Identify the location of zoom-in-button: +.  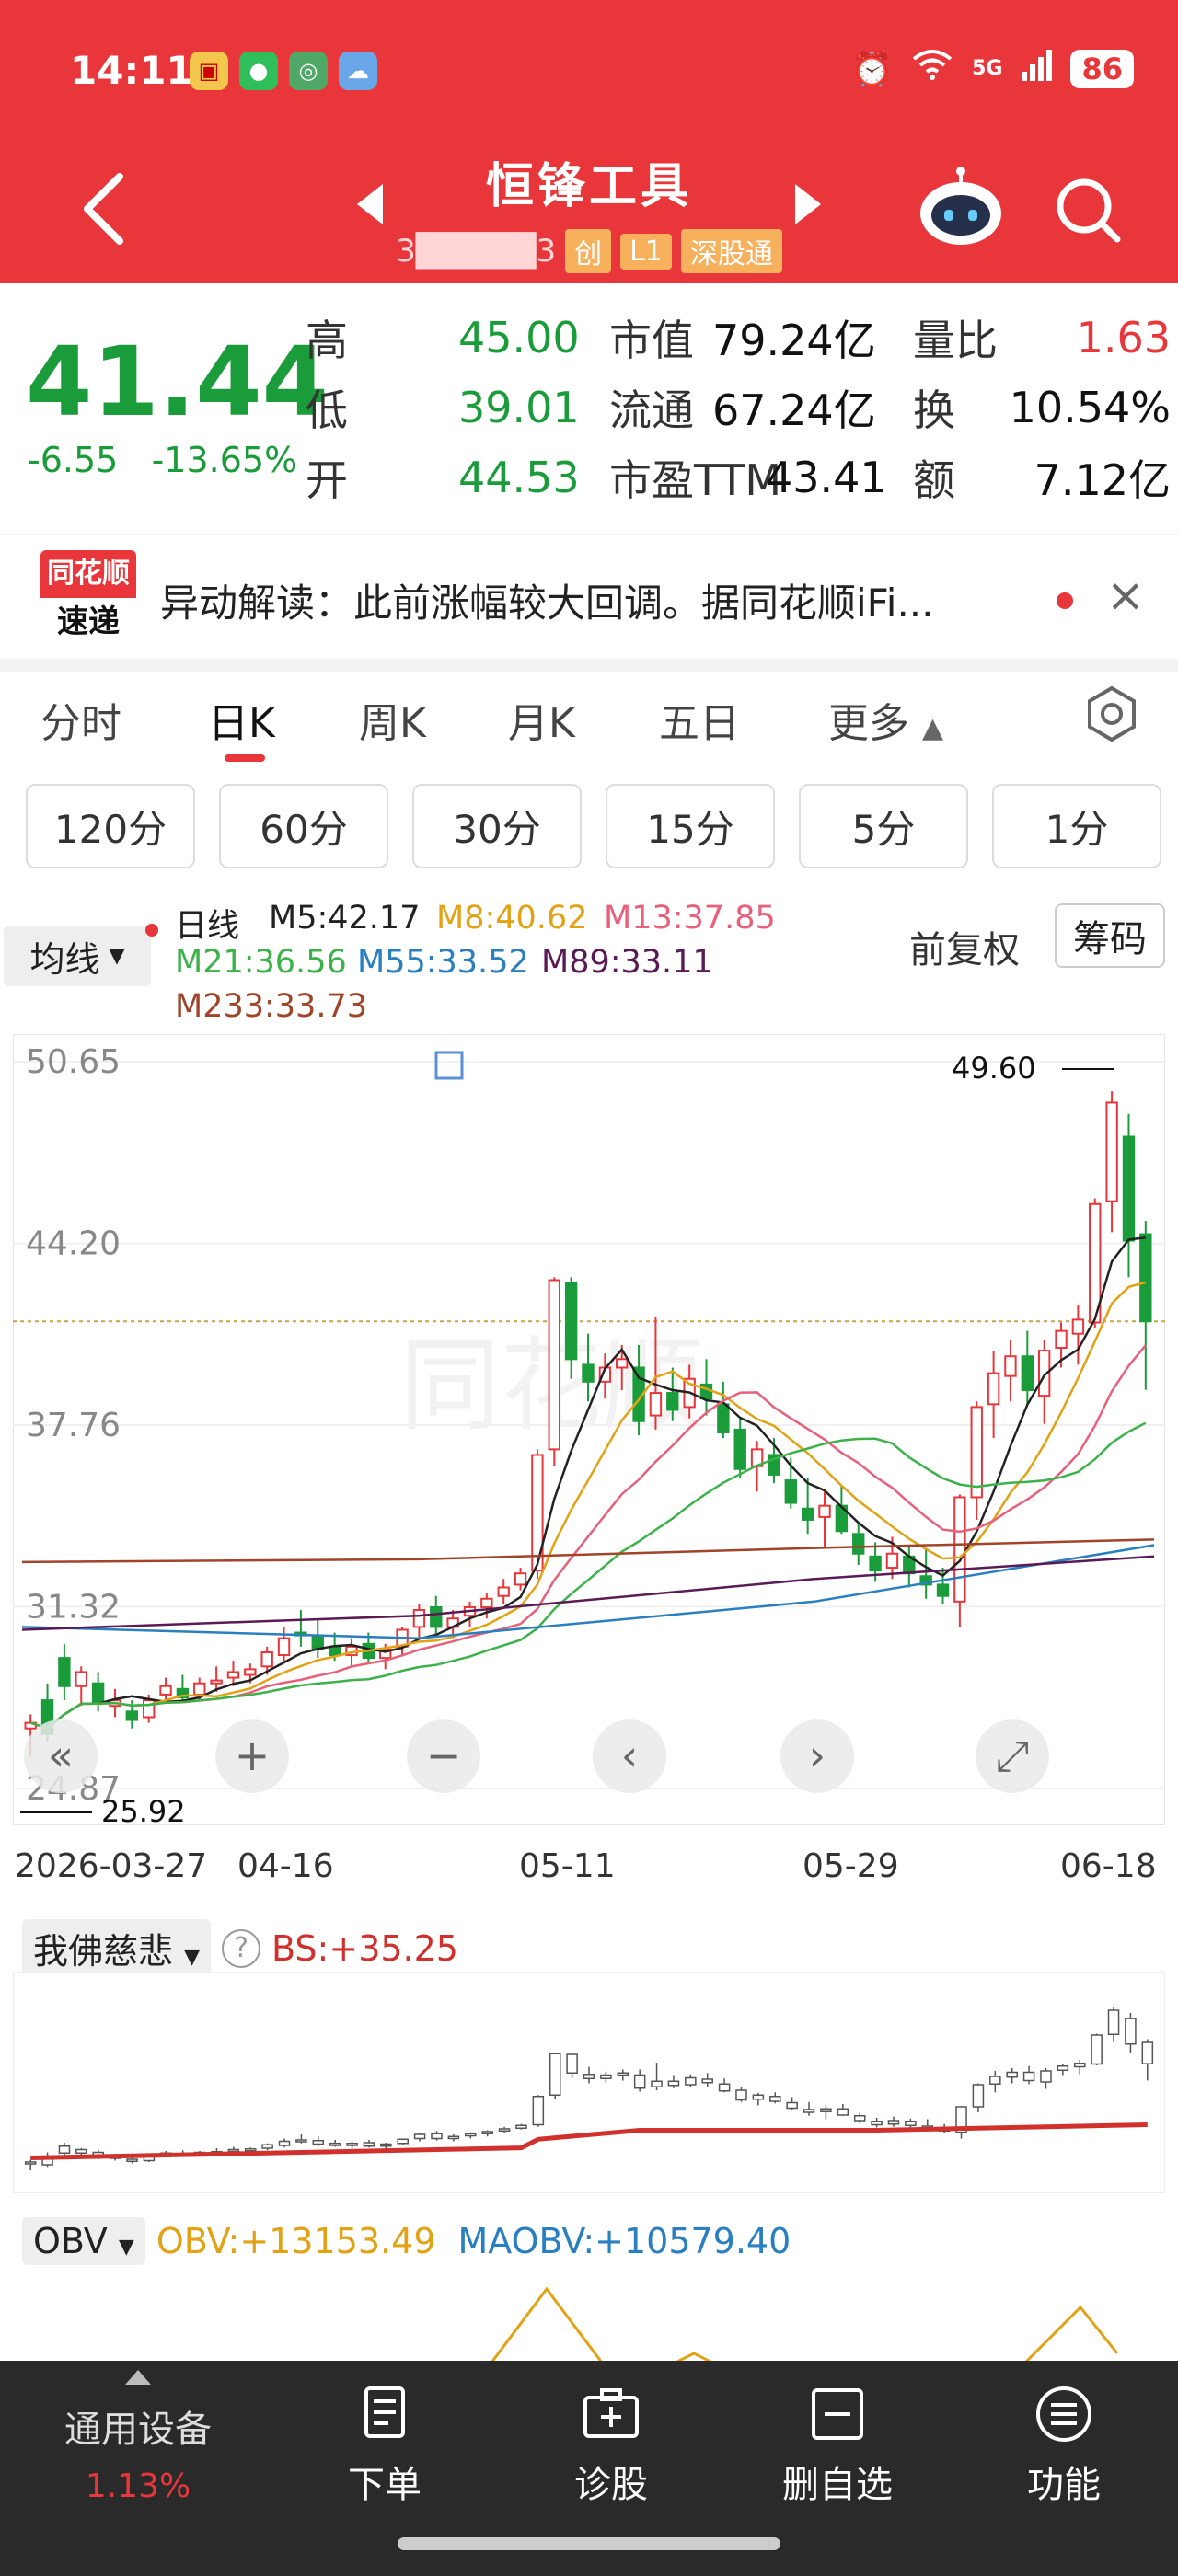
(252, 1756).